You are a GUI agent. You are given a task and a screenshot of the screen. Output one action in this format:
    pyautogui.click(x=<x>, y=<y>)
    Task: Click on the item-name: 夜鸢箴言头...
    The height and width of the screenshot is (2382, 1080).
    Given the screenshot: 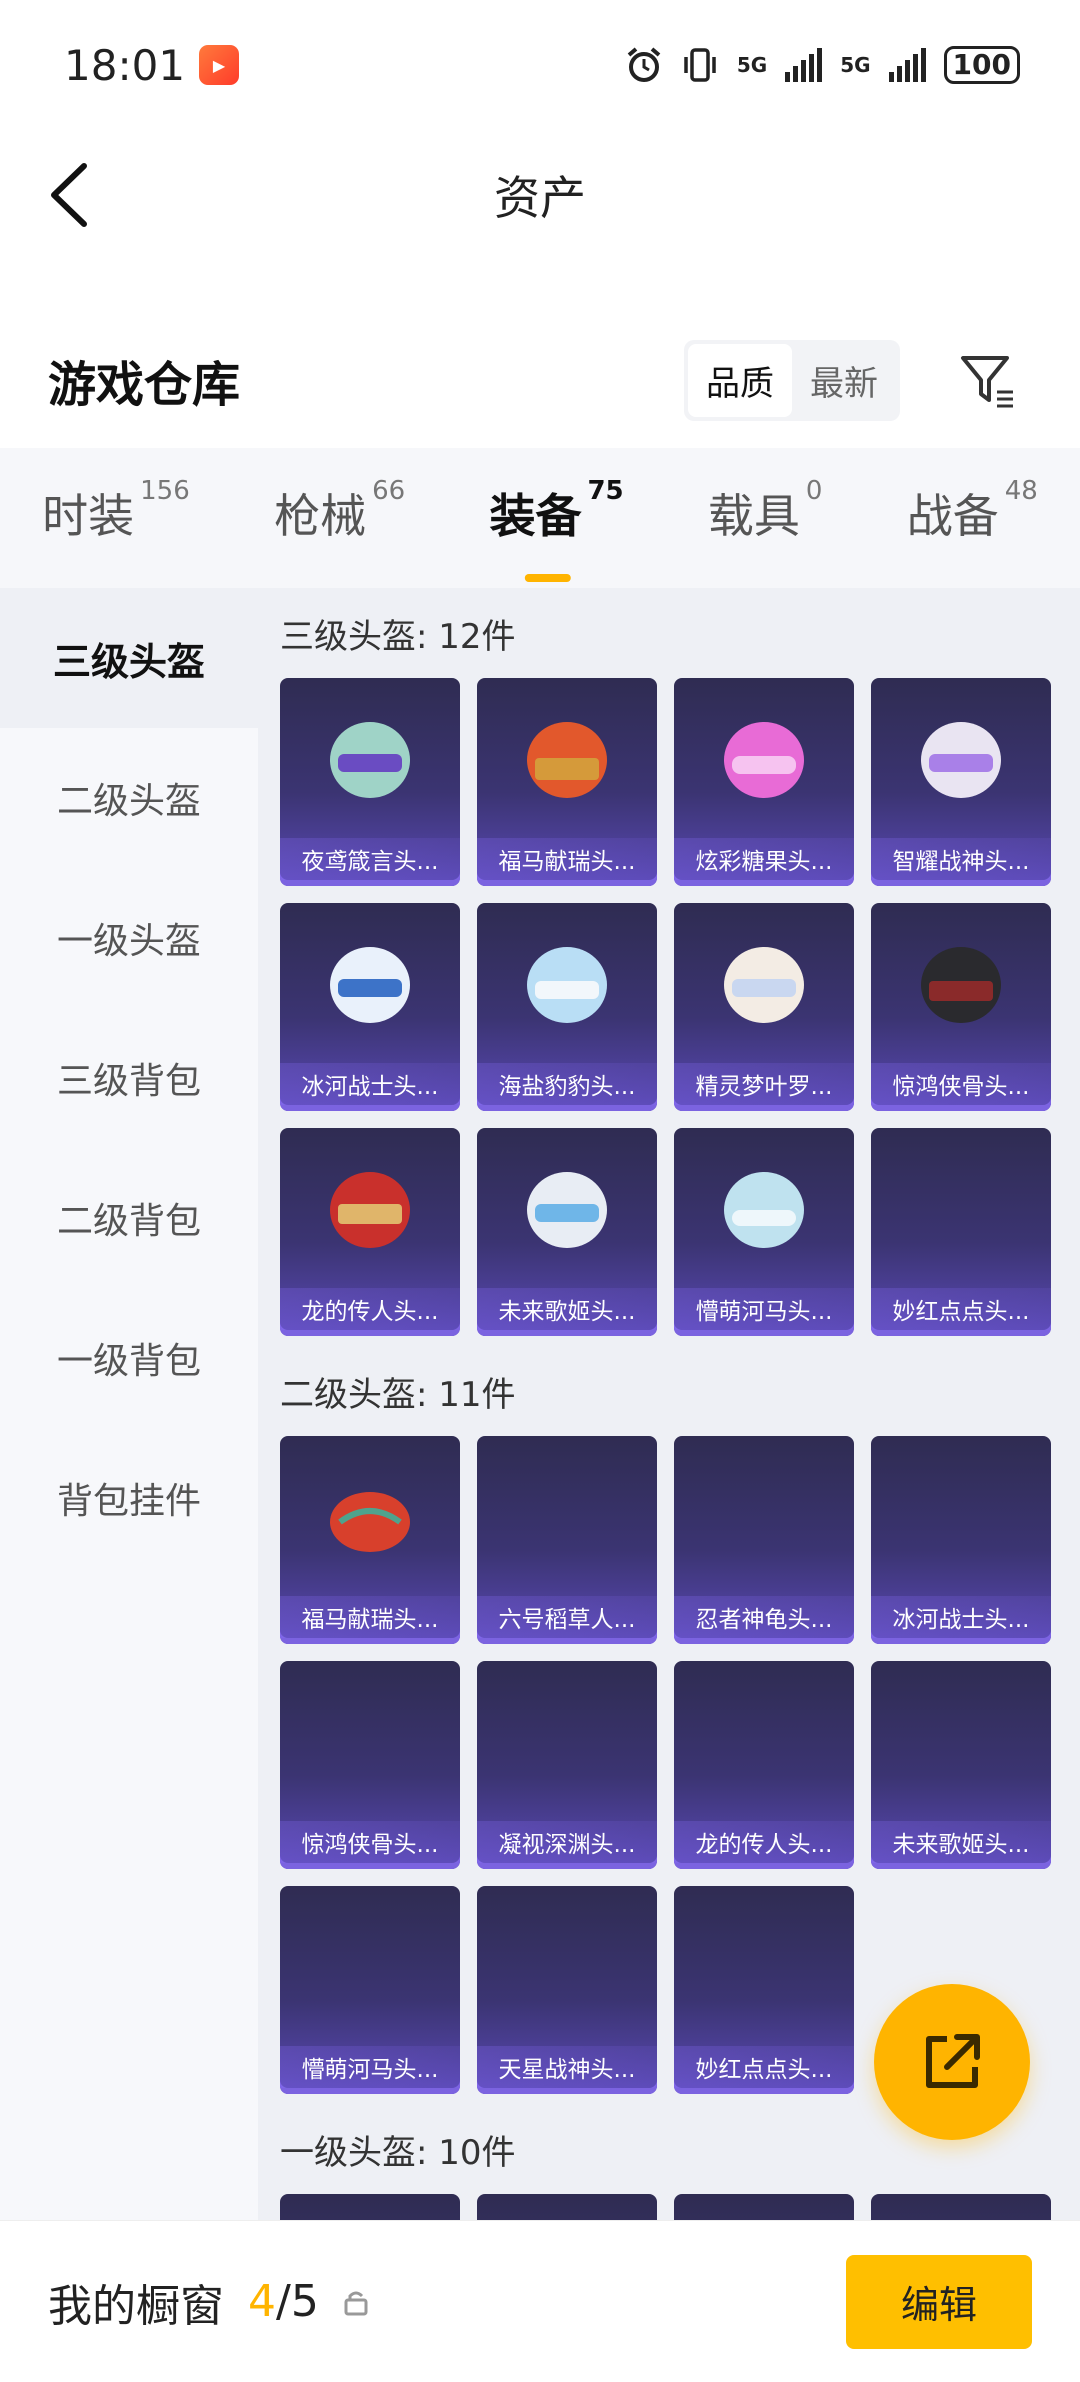 What is the action you would take?
    pyautogui.click(x=370, y=859)
    